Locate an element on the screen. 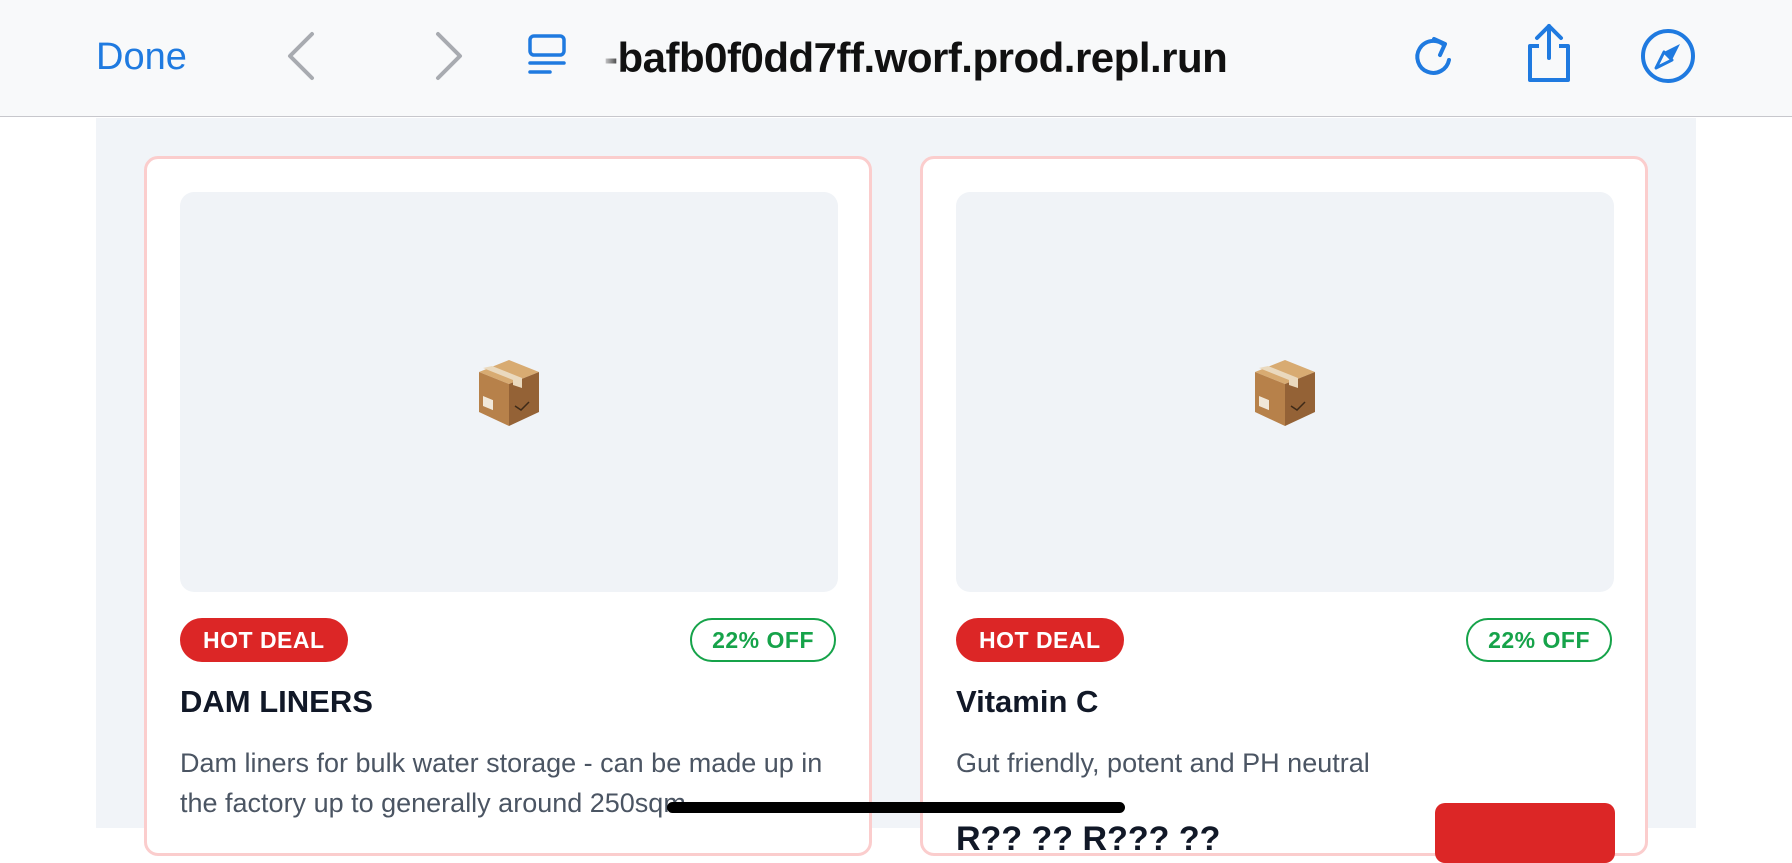 Image resolution: width=1792 pixels, height=863 pixels. back-button is located at coordinates (302, 56).